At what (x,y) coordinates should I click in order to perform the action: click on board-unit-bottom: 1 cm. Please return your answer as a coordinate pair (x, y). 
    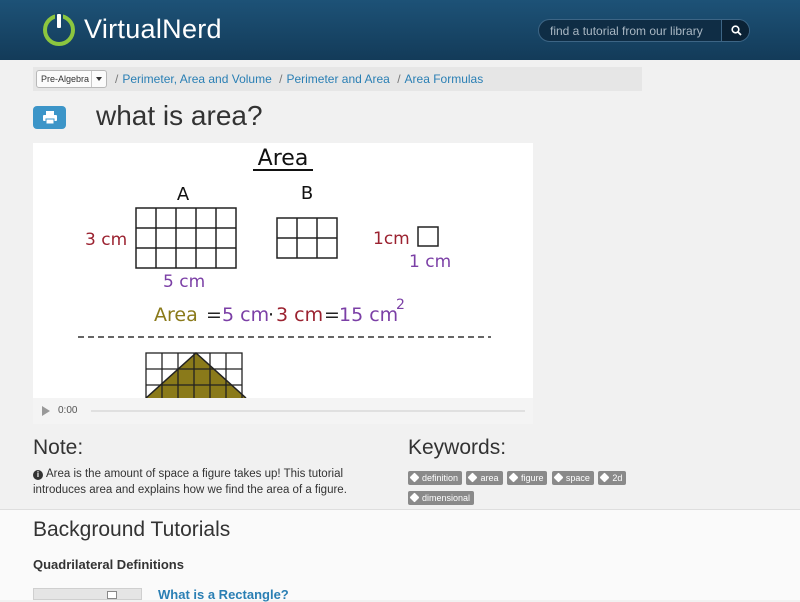
    Looking at the image, I should click on (430, 262).